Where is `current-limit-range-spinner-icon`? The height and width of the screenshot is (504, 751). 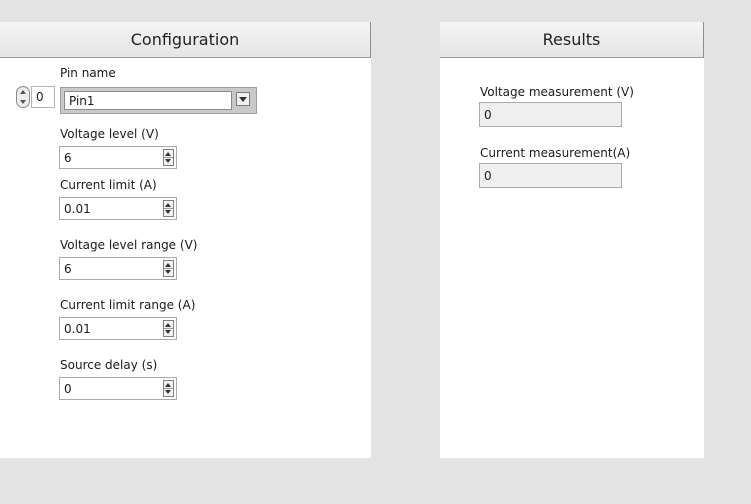 current-limit-range-spinner-icon is located at coordinates (168, 328).